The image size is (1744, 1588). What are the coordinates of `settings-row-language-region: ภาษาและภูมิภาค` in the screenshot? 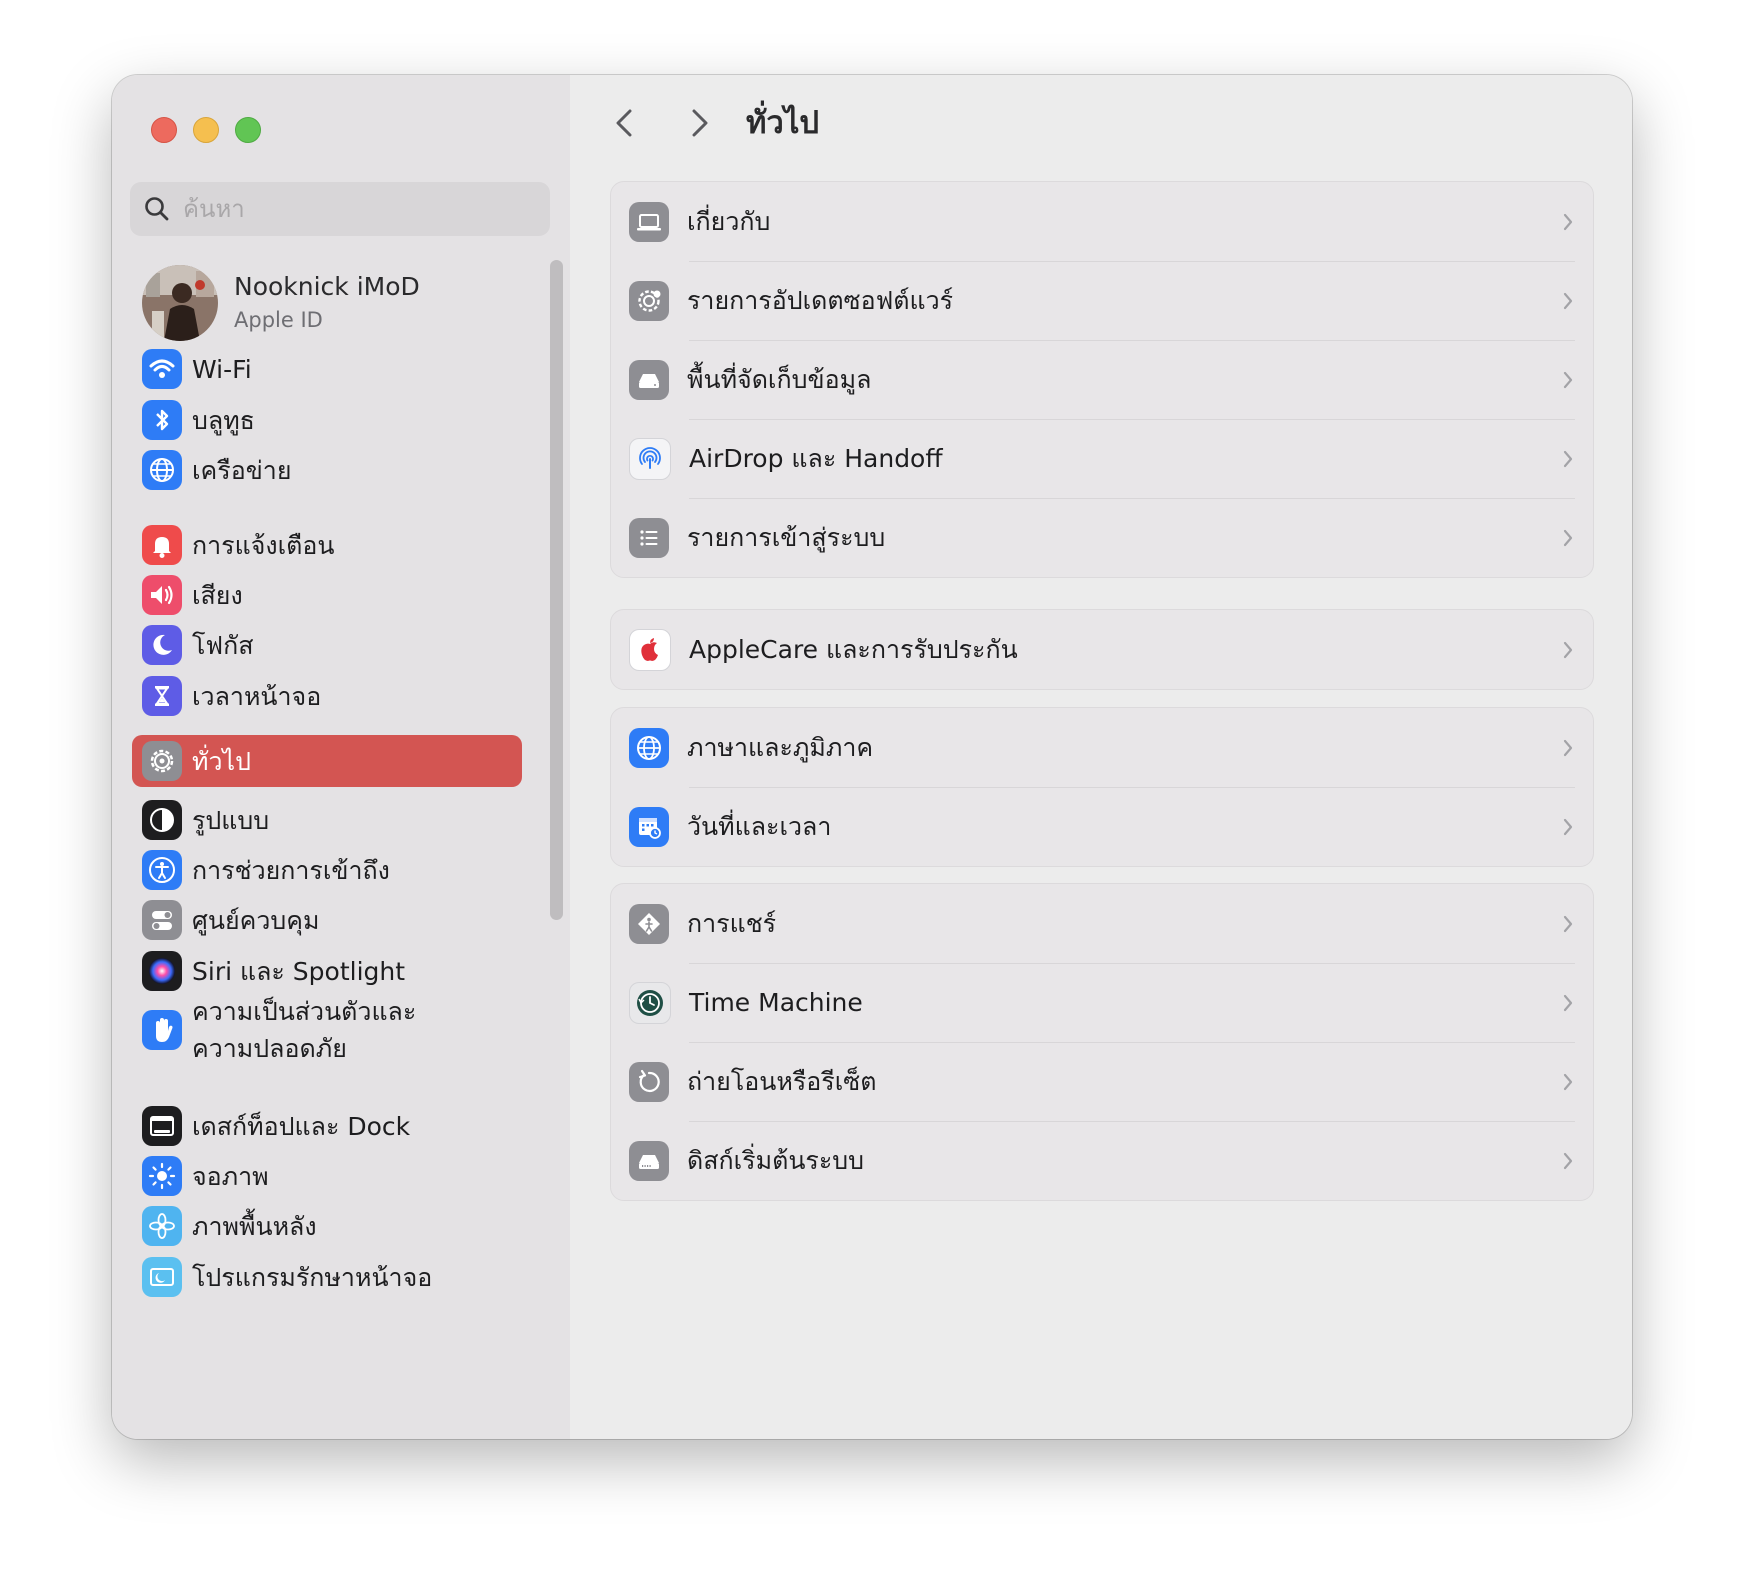 It's located at (1102, 747).